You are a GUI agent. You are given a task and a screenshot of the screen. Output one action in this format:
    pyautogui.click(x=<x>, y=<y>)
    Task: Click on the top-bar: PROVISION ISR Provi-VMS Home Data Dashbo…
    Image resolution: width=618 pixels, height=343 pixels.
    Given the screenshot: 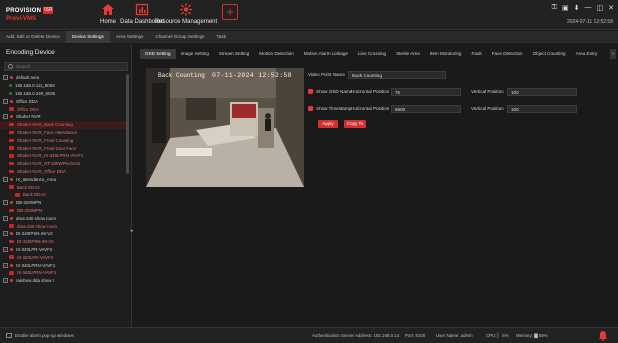 What is the action you would take?
    pyautogui.click(x=309, y=15)
    